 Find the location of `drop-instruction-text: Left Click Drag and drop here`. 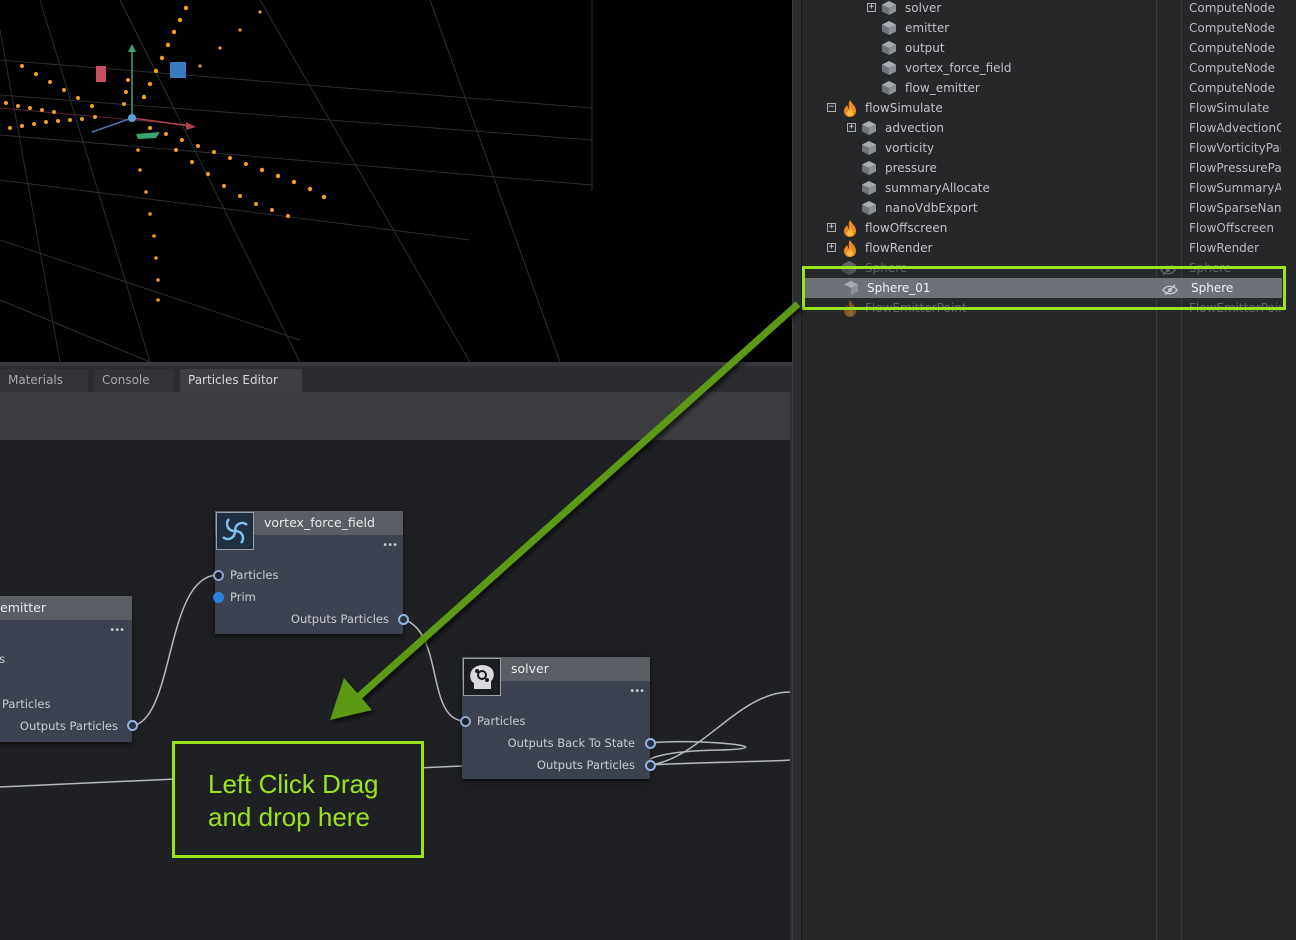

drop-instruction-text: Left Click Drag and drop here is located at coordinates (293, 800).